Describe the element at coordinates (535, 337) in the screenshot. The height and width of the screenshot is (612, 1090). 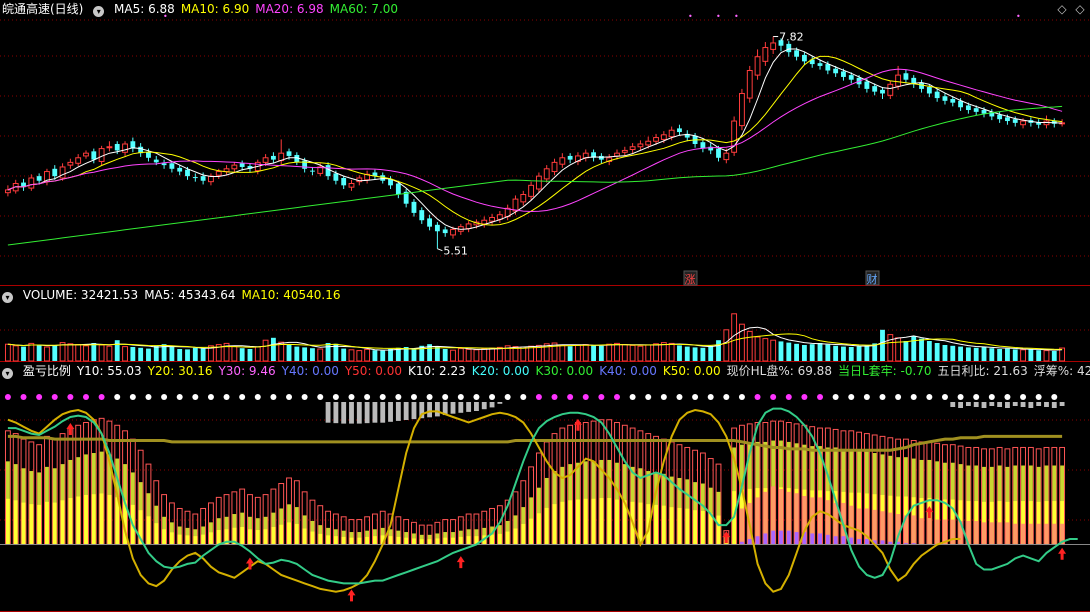
I see `volume-panel` at that location.